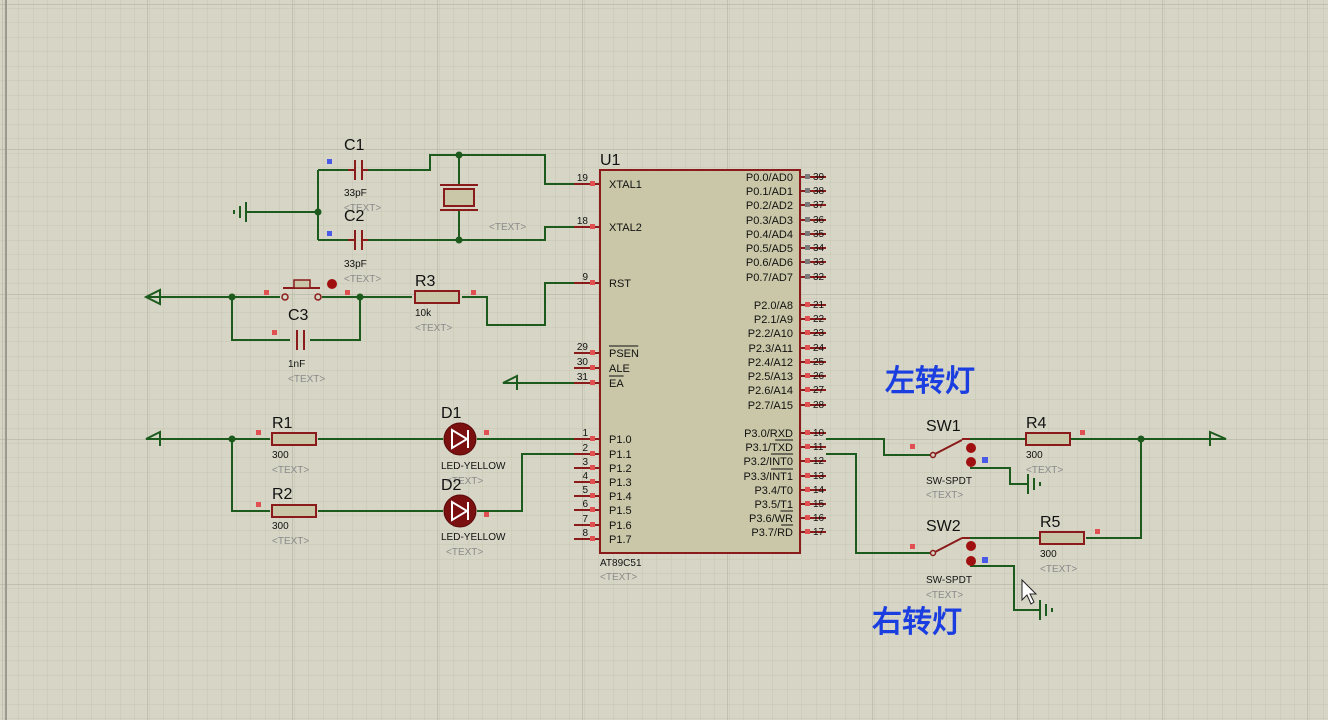 This screenshot has height=720, width=1328. I want to click on sw2-ref: SW2, so click(943, 526).